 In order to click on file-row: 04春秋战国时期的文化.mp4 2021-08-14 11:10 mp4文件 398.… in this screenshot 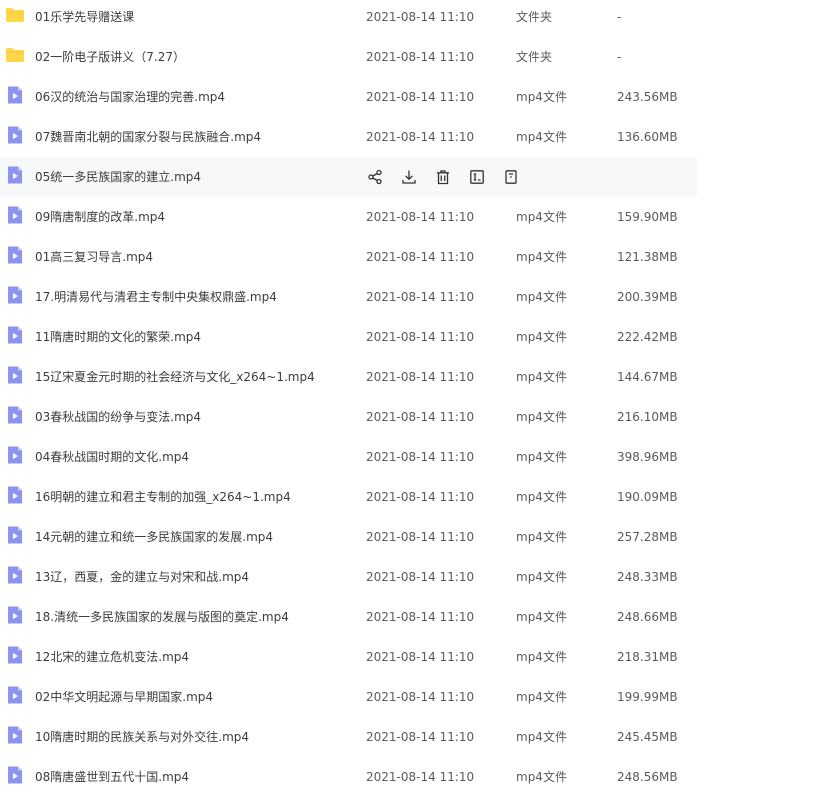, I will do `click(348, 457)`.